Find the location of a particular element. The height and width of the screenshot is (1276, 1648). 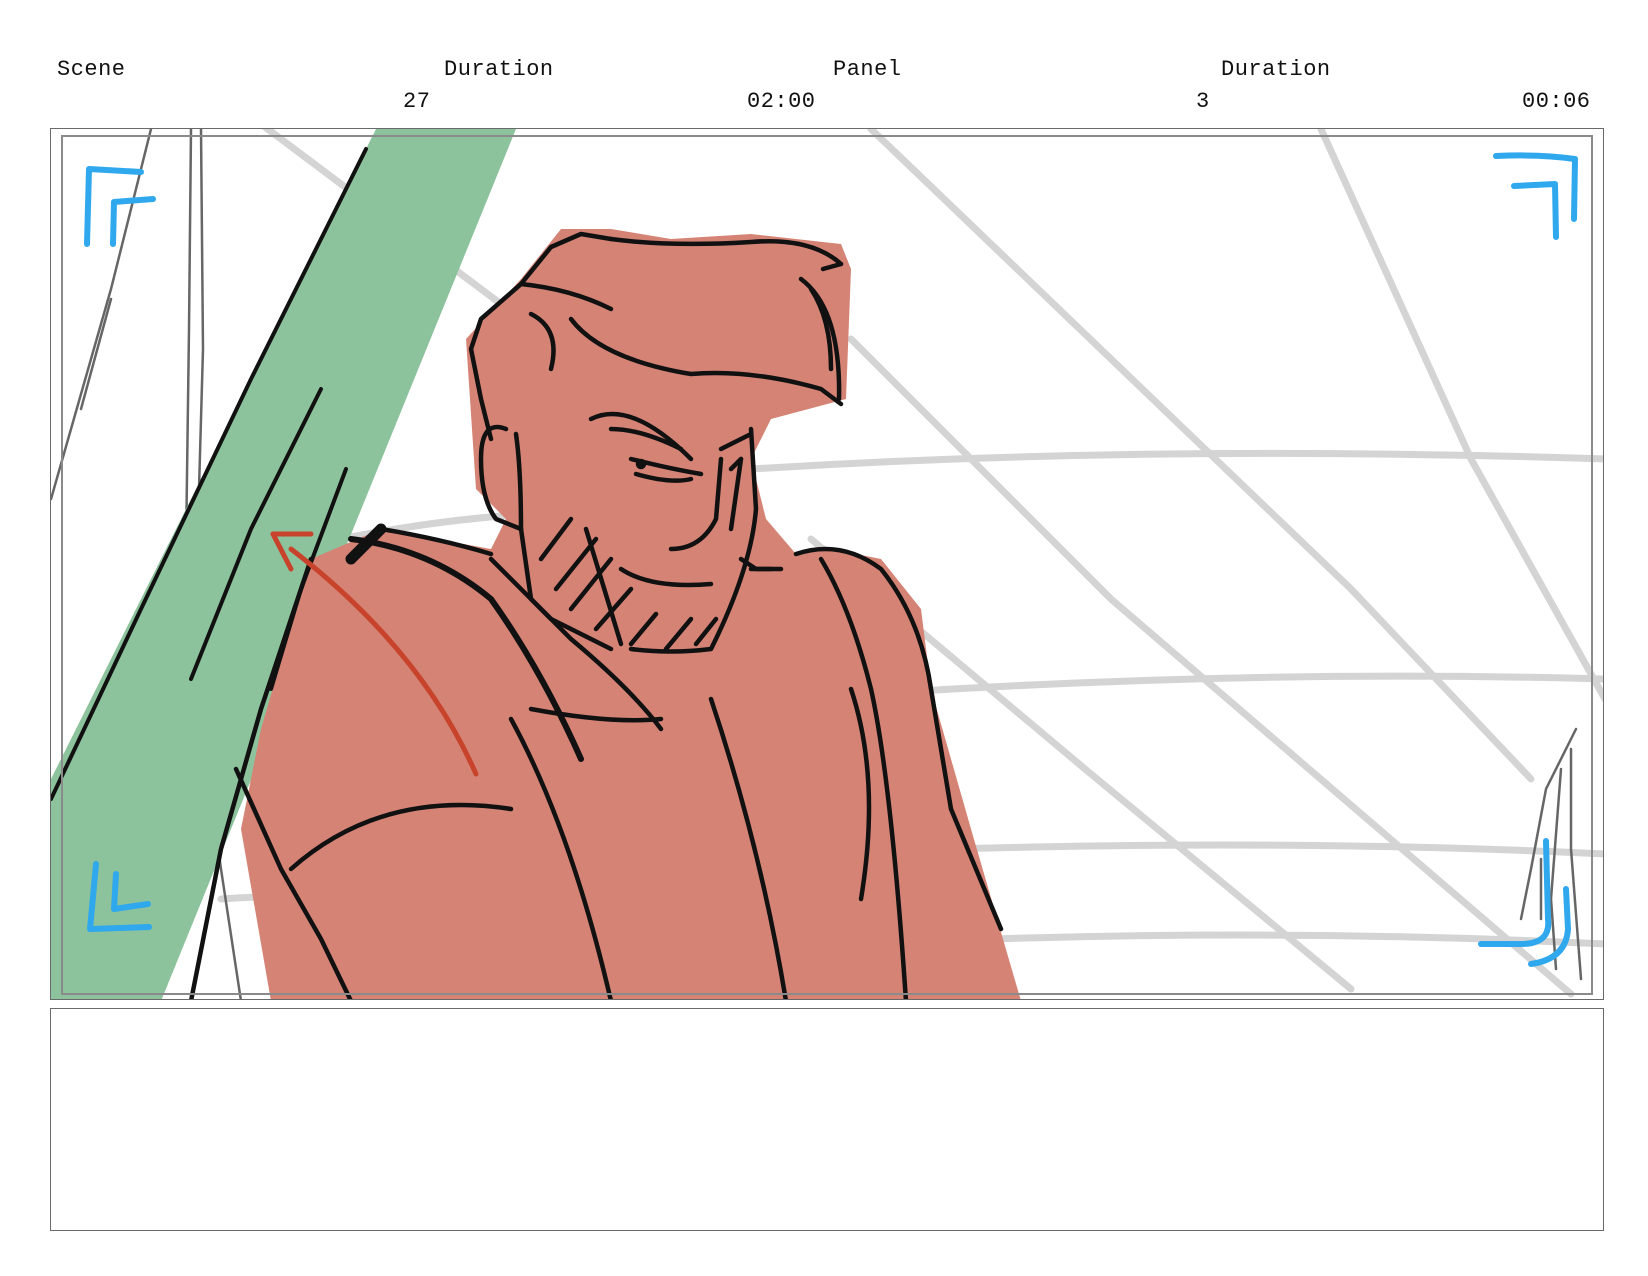

scene-label: Scene is located at coordinates (91, 69).